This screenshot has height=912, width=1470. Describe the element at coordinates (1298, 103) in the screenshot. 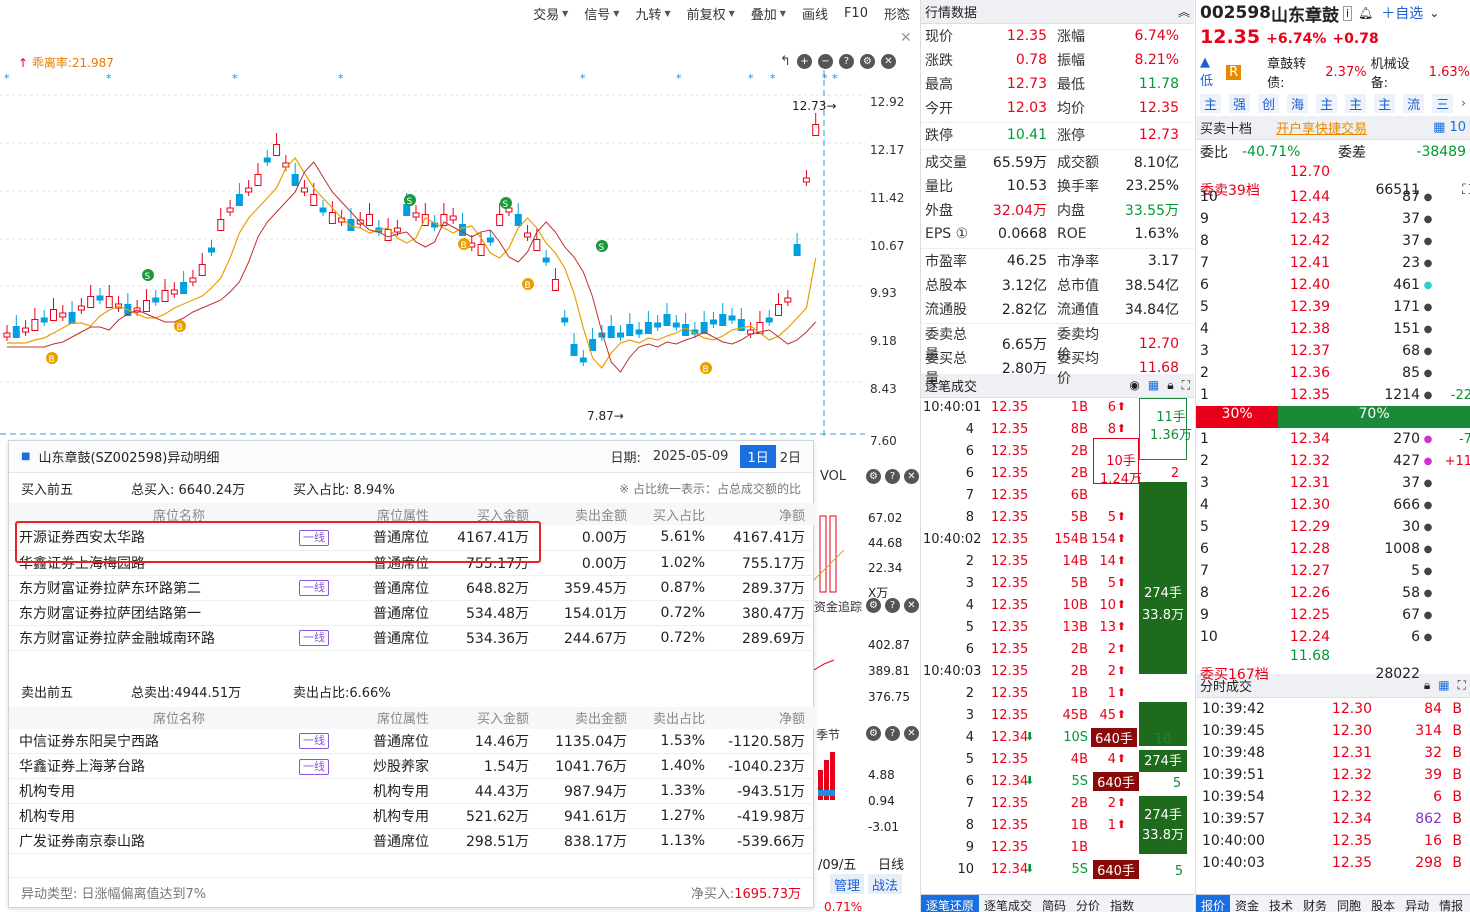

I see `mini-tab: 海` at that location.